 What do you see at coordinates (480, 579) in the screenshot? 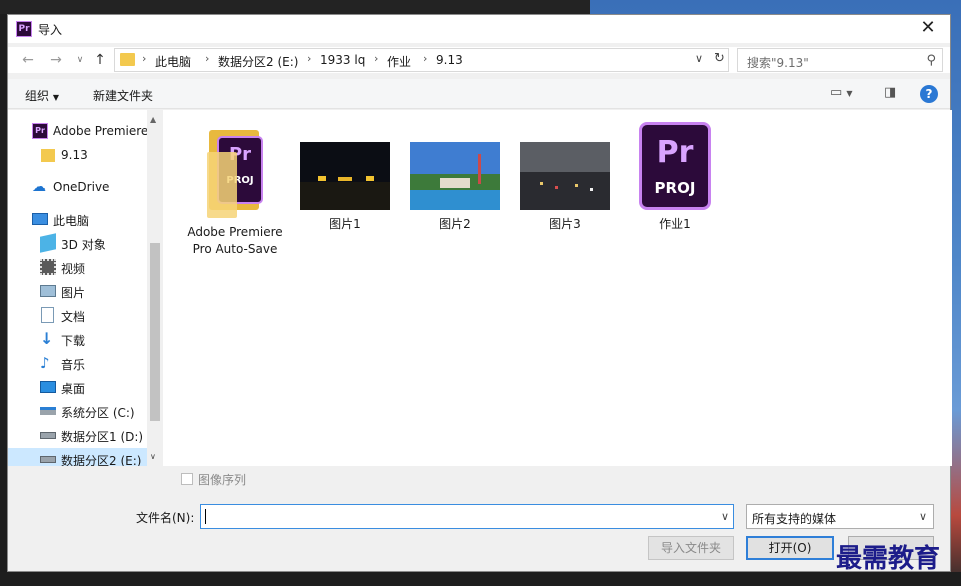
I see `app-bottom-bar` at bounding box center [480, 579].